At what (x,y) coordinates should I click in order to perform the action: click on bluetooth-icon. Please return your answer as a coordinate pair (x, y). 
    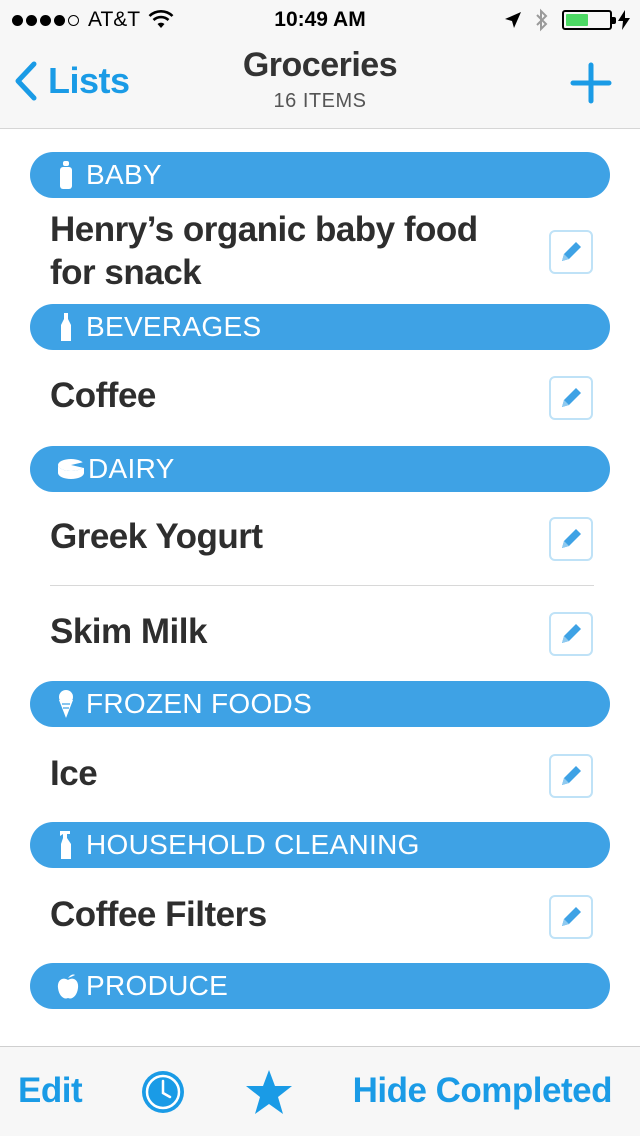
    Looking at the image, I should click on (542, 20).